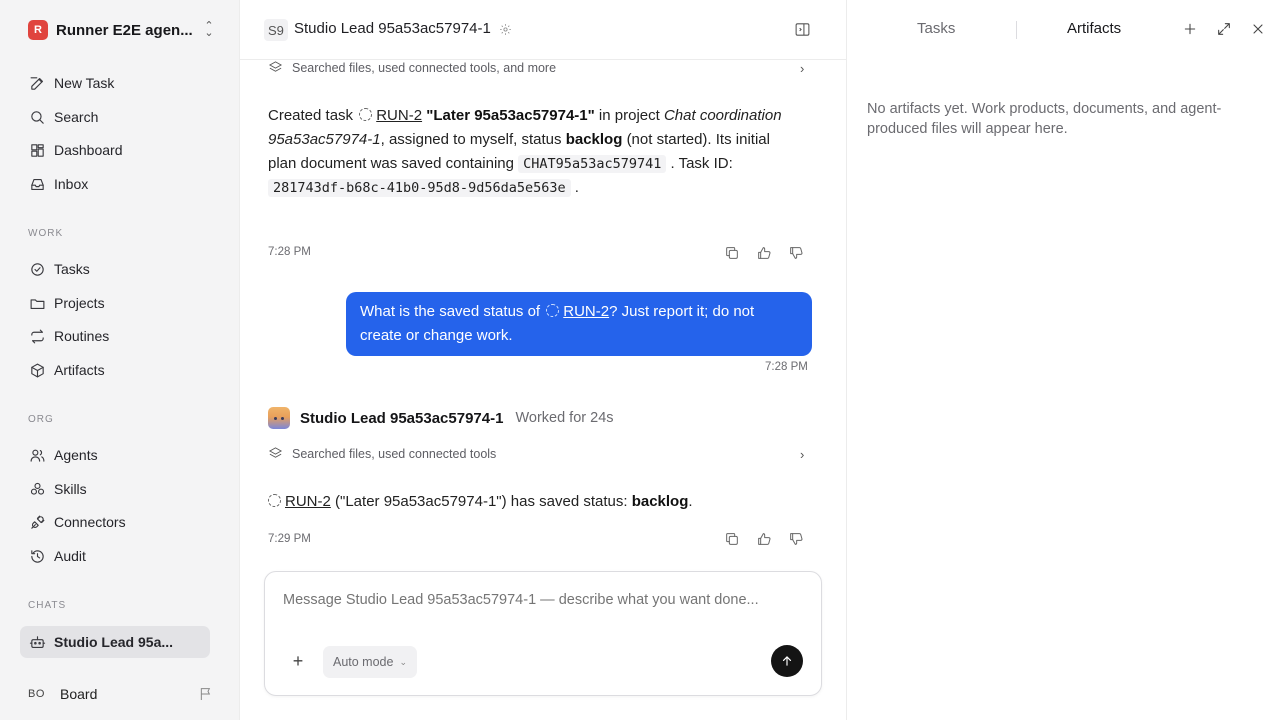 The image size is (1280, 720). What do you see at coordinates (115, 556) in the screenshot?
I see `sidebar-item-audit: Audit` at bounding box center [115, 556].